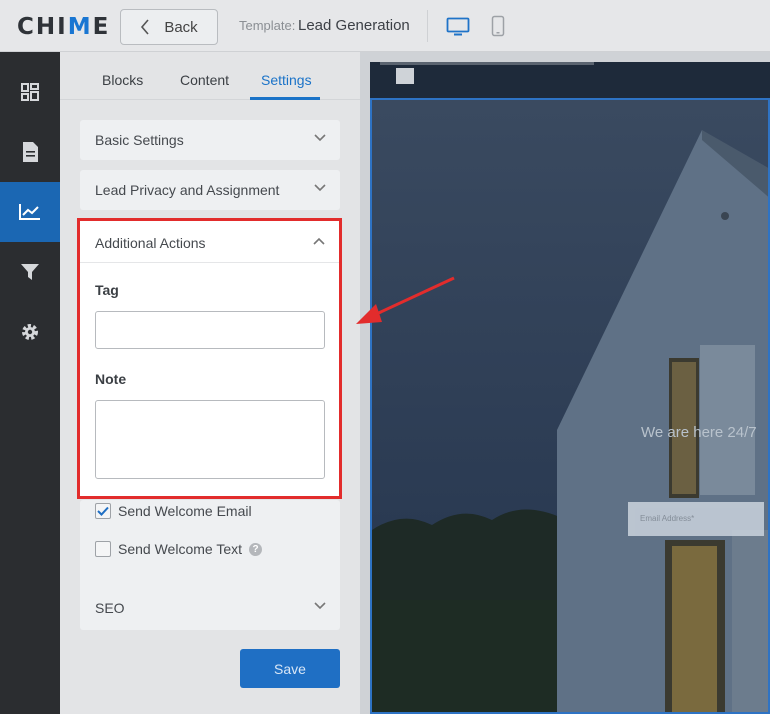  I want to click on preview-header-bar, so click(570, 80).